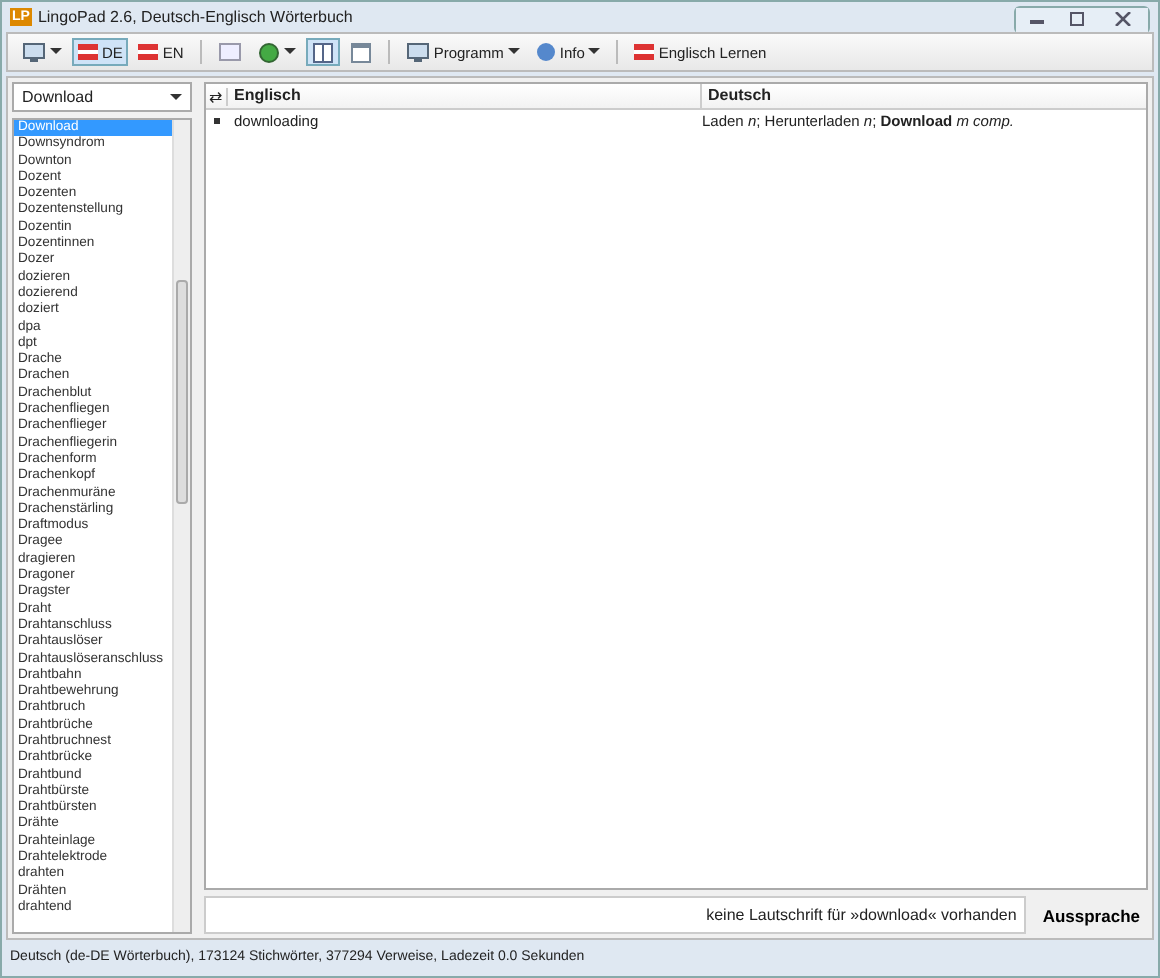  I want to click on pronunciation-button: Aussprache, so click(1091, 915).